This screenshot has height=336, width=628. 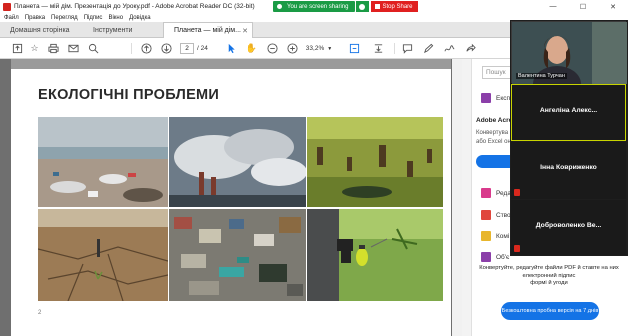 I want to click on pane-collapse-strip, so click(x=467, y=197).